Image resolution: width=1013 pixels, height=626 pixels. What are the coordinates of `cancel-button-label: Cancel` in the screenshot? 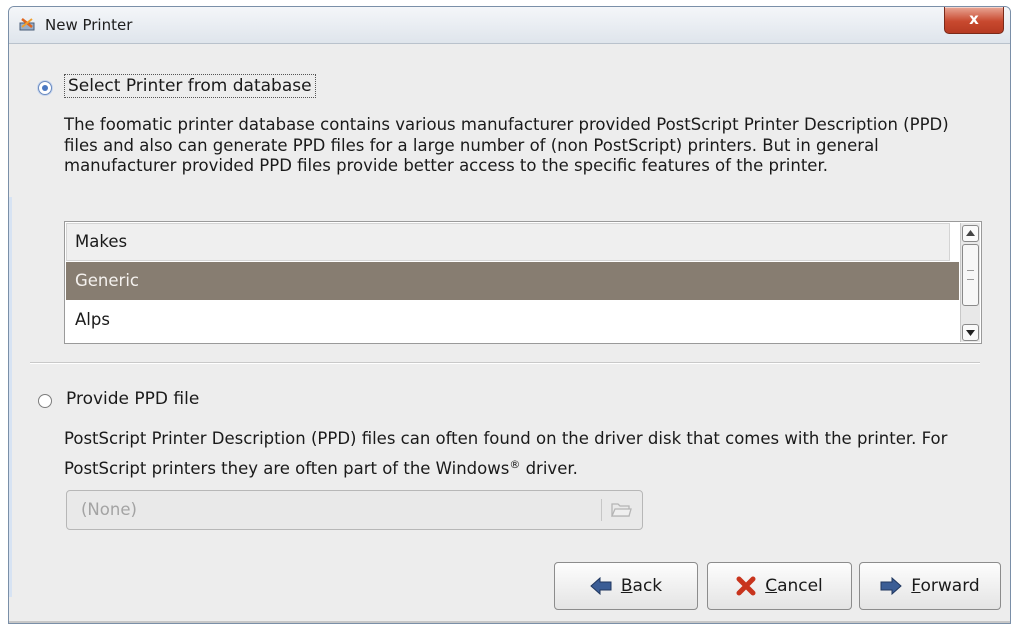 It's located at (794, 586).